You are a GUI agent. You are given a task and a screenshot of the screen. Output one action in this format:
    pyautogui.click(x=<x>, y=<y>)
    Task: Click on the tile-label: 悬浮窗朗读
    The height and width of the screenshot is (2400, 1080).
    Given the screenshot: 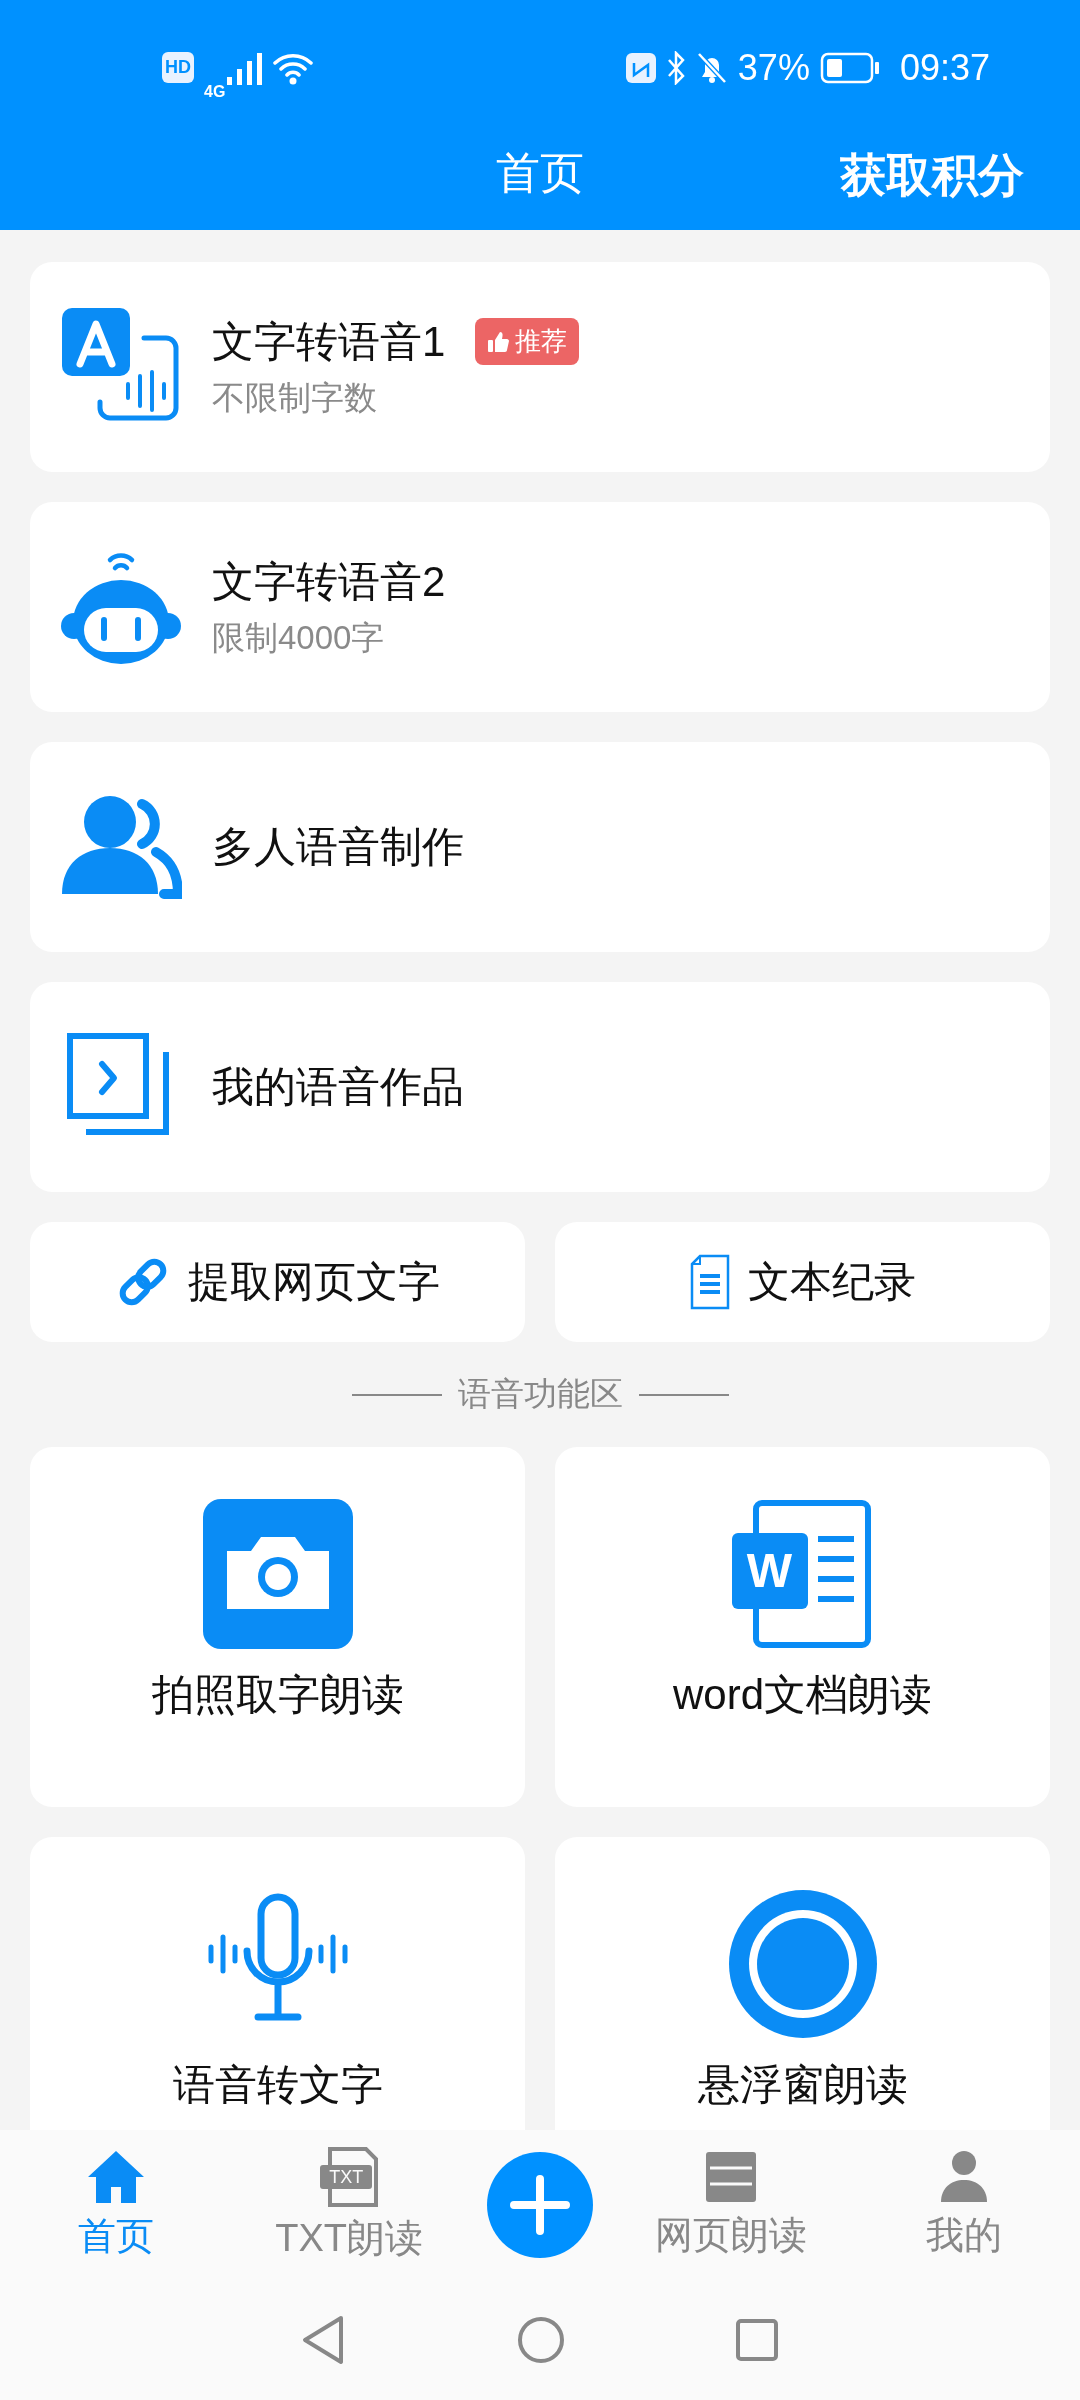 What is the action you would take?
    pyautogui.click(x=802, y=2085)
    